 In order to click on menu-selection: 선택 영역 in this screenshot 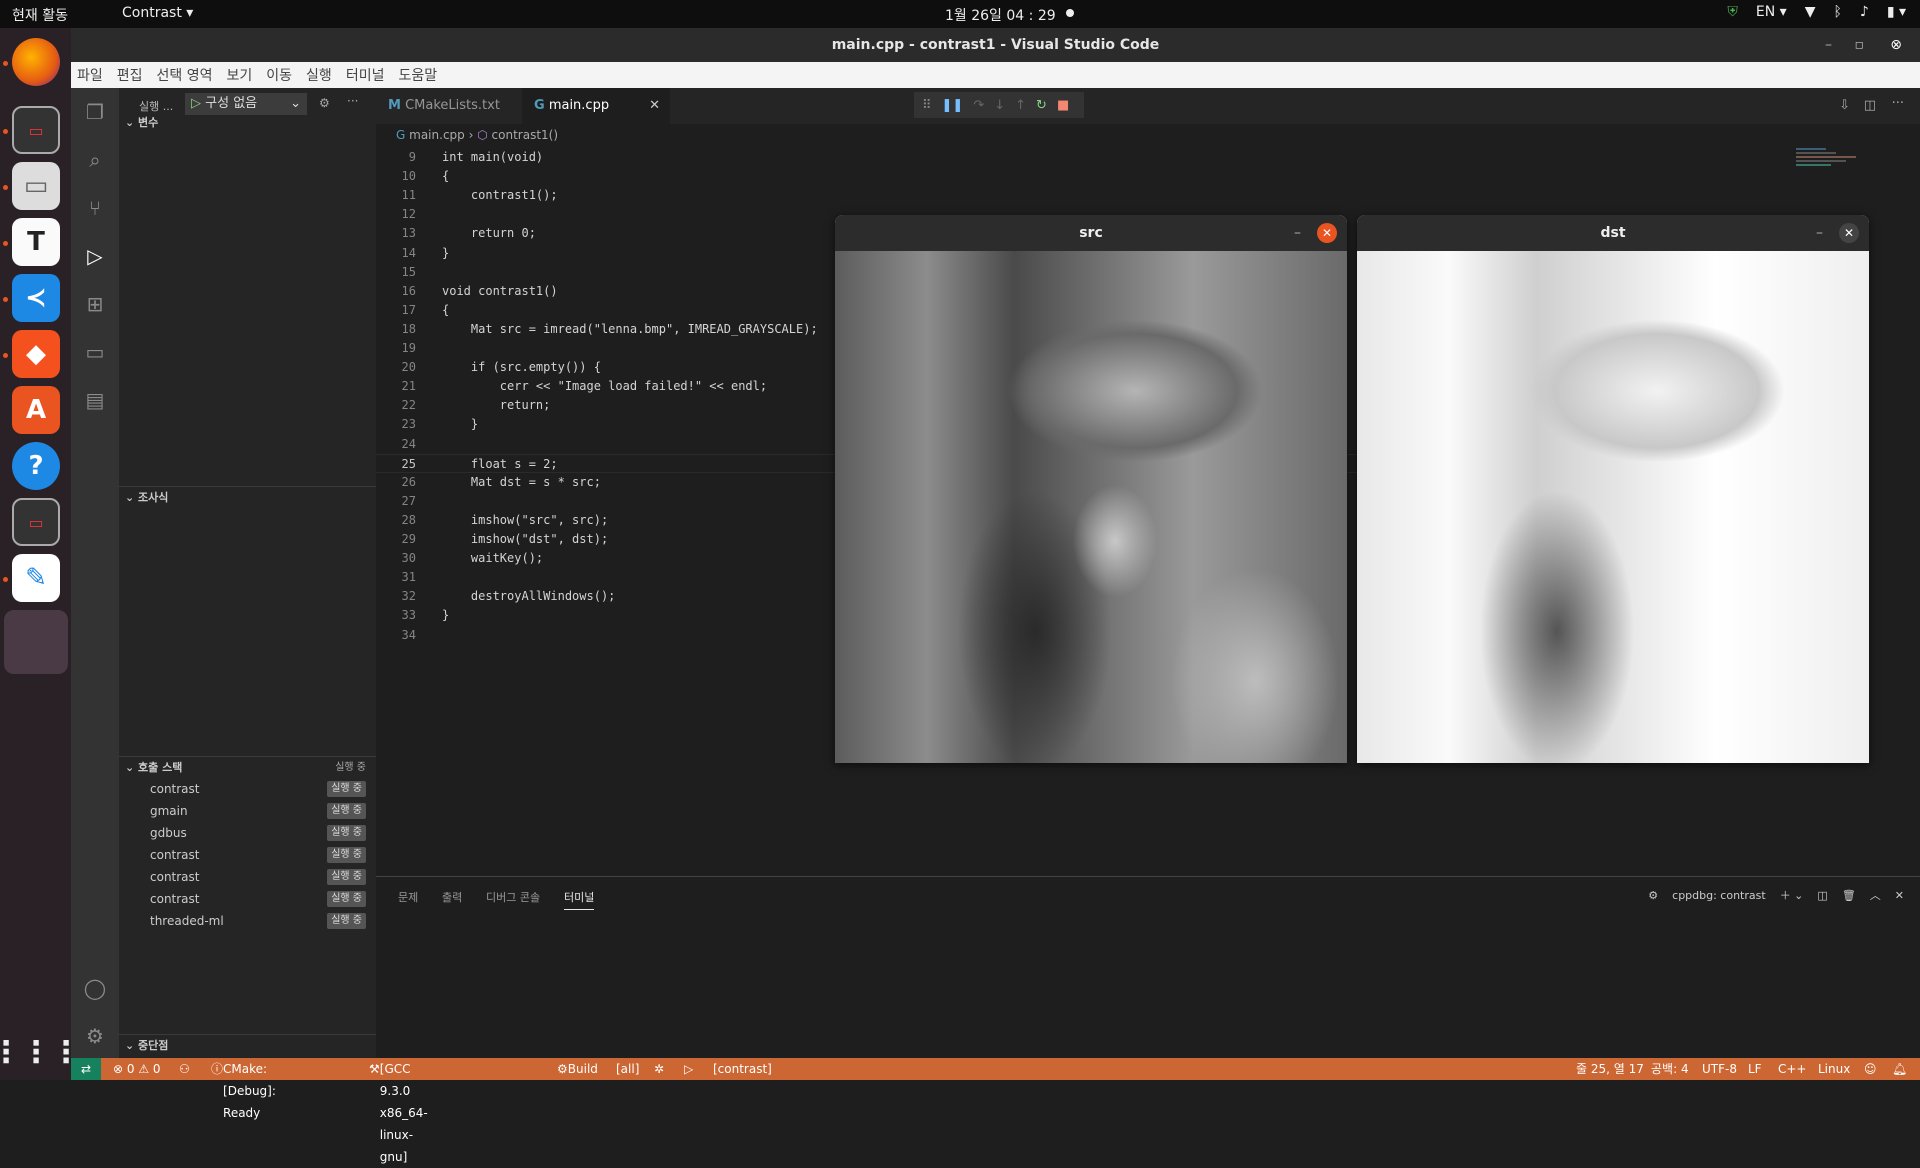, I will do `click(185, 75)`.